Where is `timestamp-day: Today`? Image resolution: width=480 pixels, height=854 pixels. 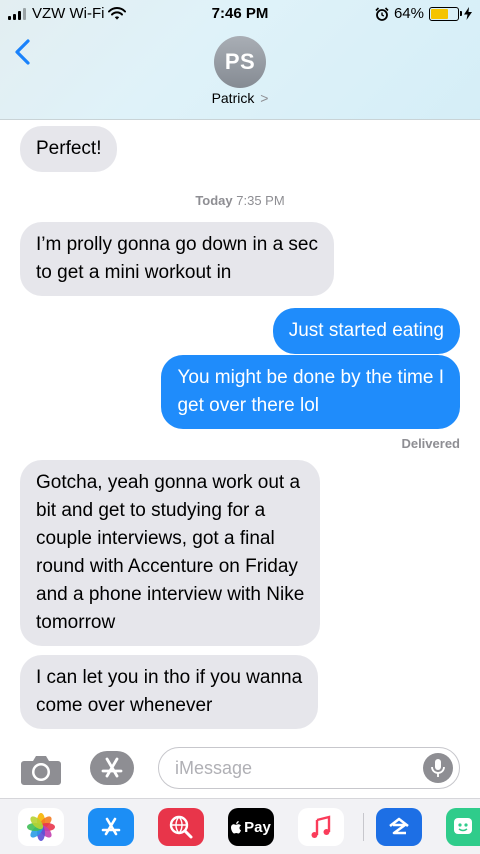 timestamp-day: Today is located at coordinates (214, 200).